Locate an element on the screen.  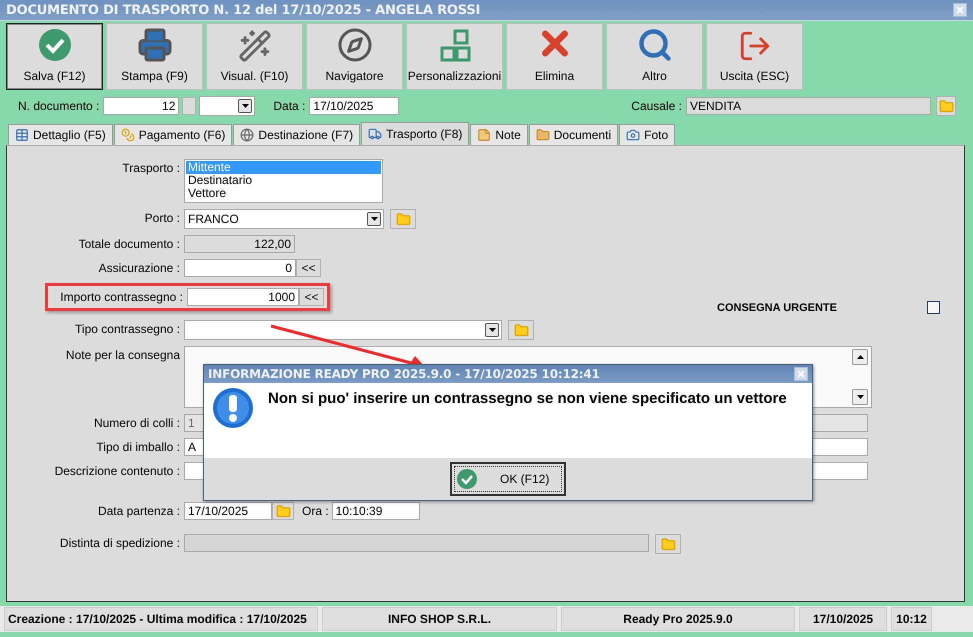
amount-field: 1000 is located at coordinates (243, 297).